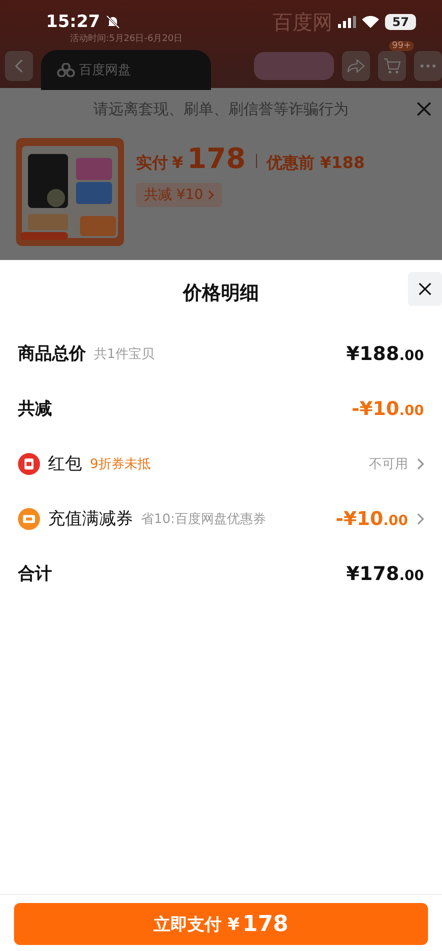 The width and height of the screenshot is (442, 951). What do you see at coordinates (216, 158) in the screenshot?
I see `paid-amount: 178` at bounding box center [216, 158].